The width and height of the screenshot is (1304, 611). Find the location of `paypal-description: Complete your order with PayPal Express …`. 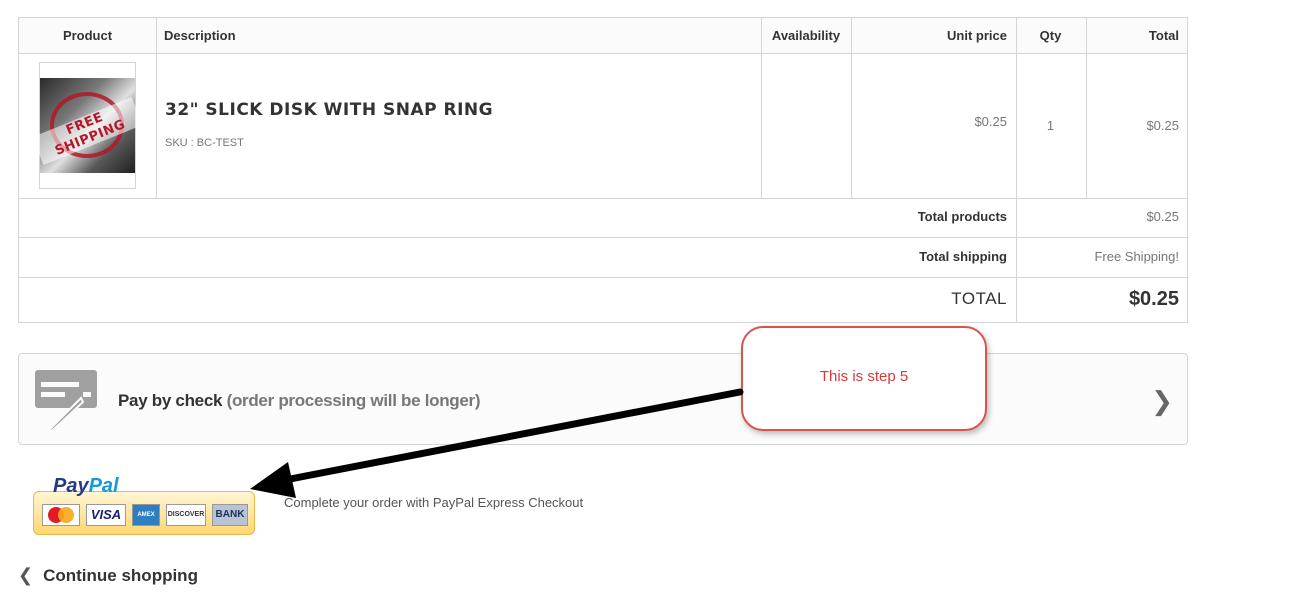

paypal-description: Complete your order with PayPal Express … is located at coordinates (434, 502).